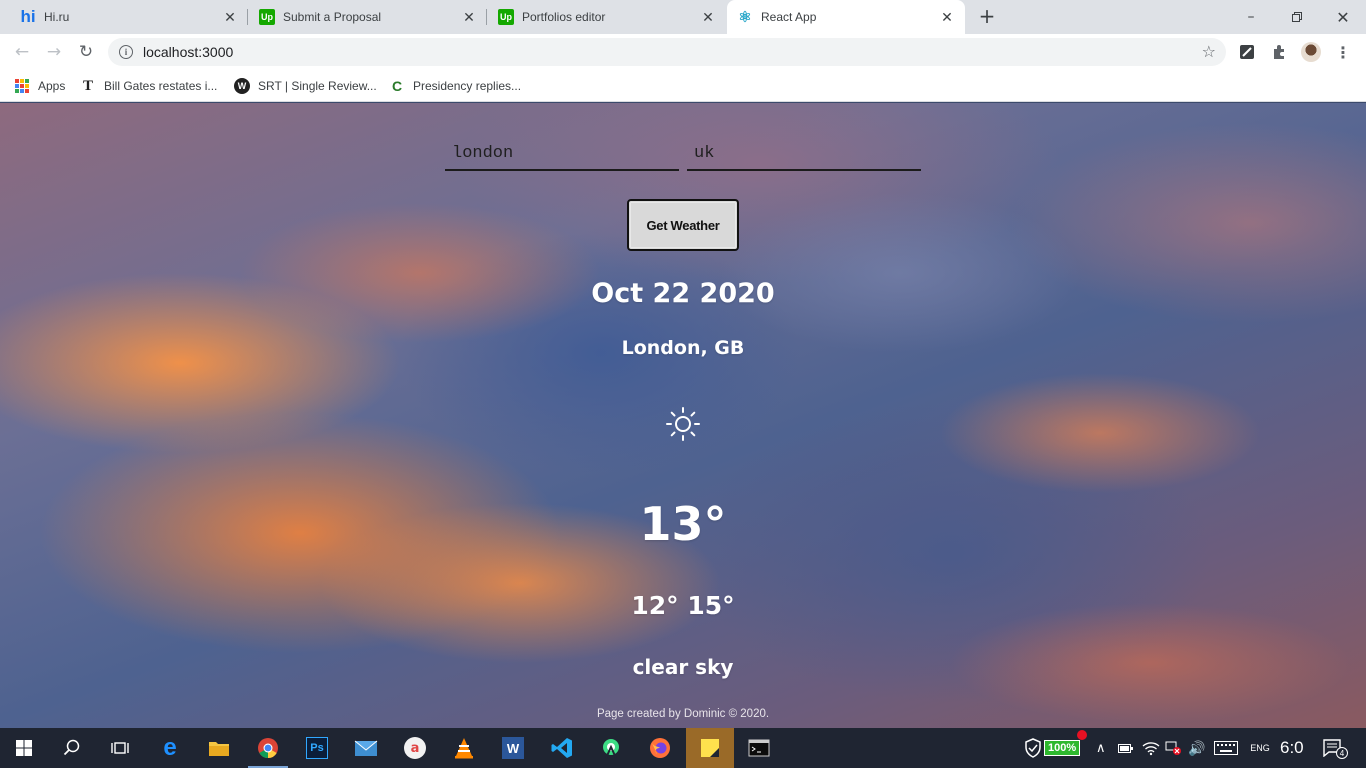 This screenshot has height=768, width=1366. I want to click on photoshop-icon: Ps, so click(317, 748).